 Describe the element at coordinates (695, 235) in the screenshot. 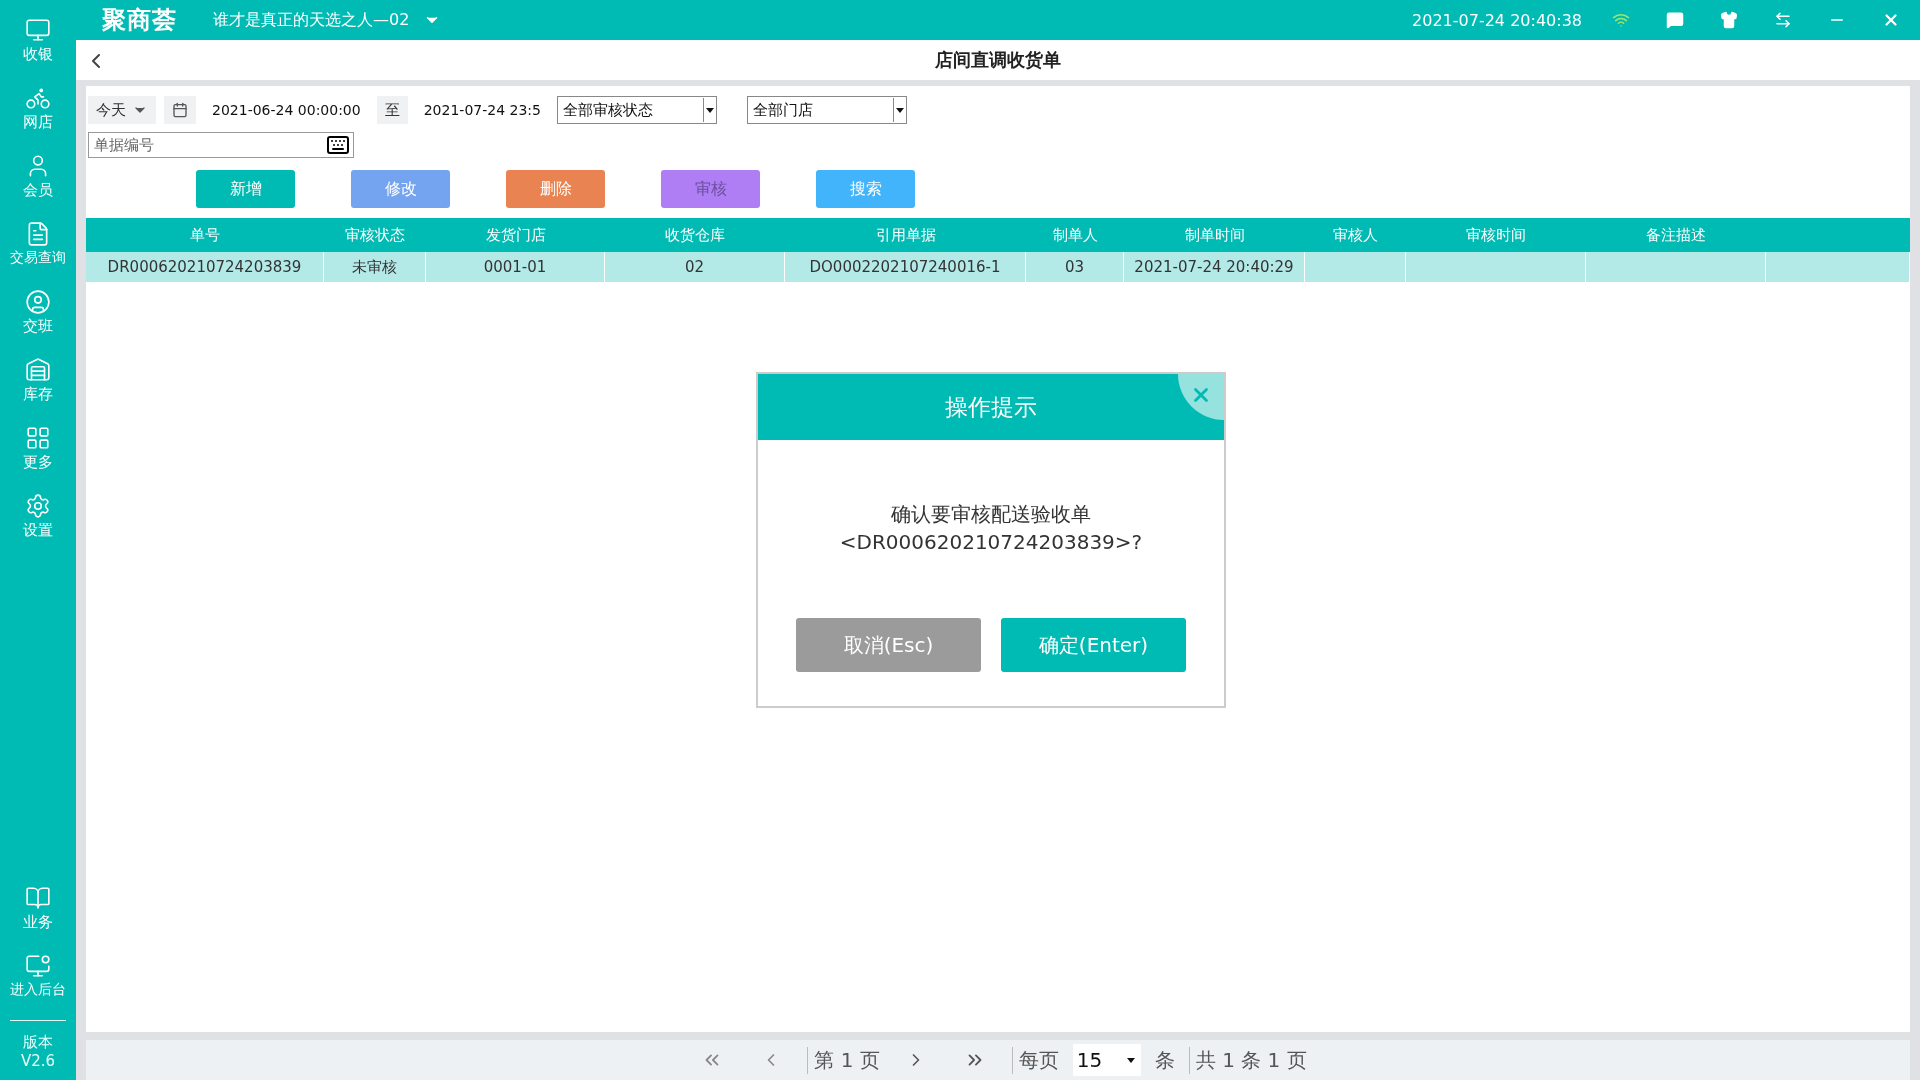

I see `column-header: 收货仓库` at that location.